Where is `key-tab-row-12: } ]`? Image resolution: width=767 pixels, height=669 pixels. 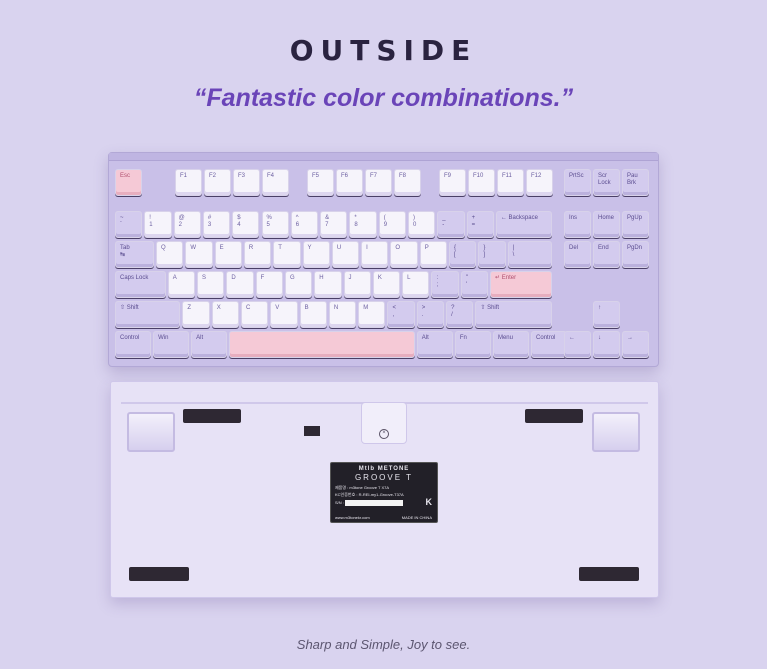 key-tab-row-12: } ] is located at coordinates (492, 254).